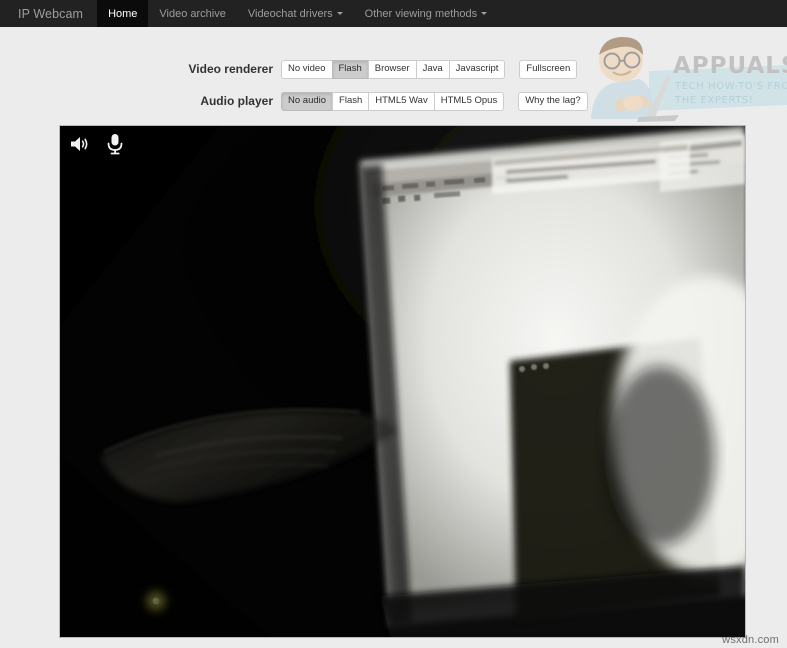 The width and height of the screenshot is (787, 648). Describe the element at coordinates (750, 640) in the screenshot. I see `site-watermark-text: wsxdn.com` at that location.